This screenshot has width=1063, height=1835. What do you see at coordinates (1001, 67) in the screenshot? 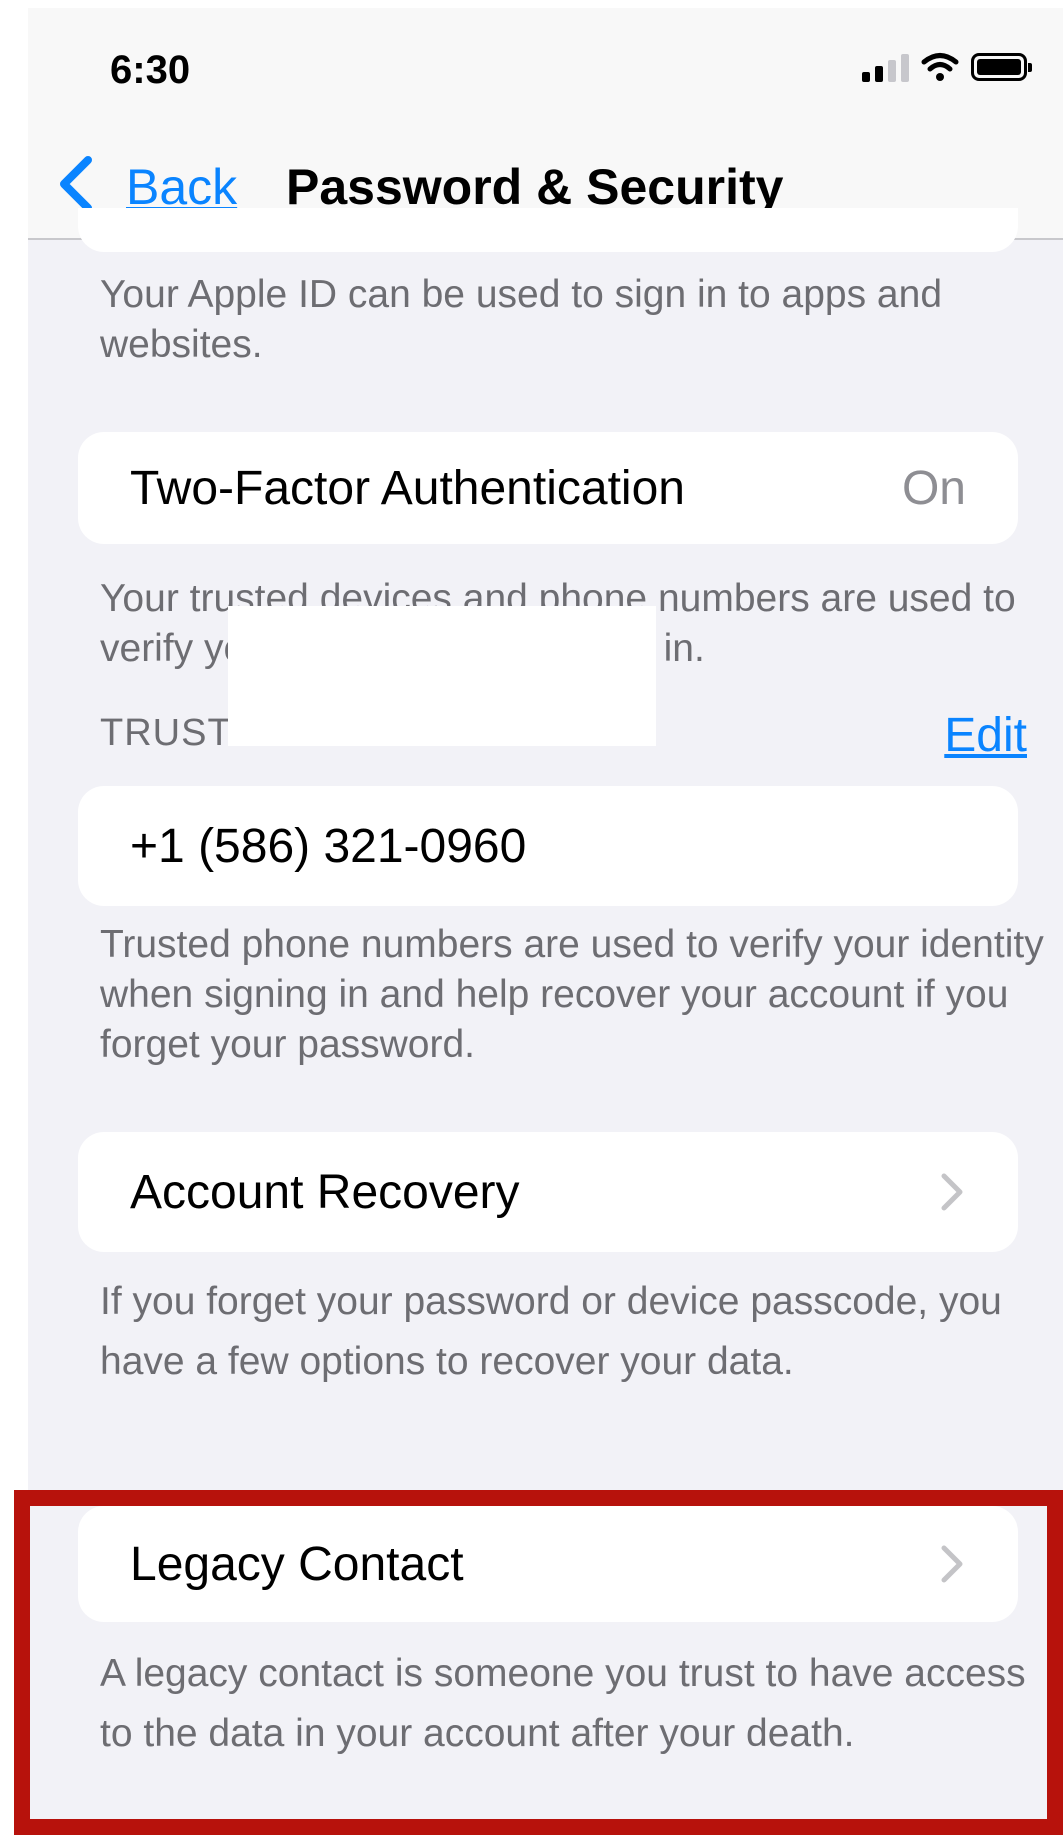
I see `battery-icon` at bounding box center [1001, 67].